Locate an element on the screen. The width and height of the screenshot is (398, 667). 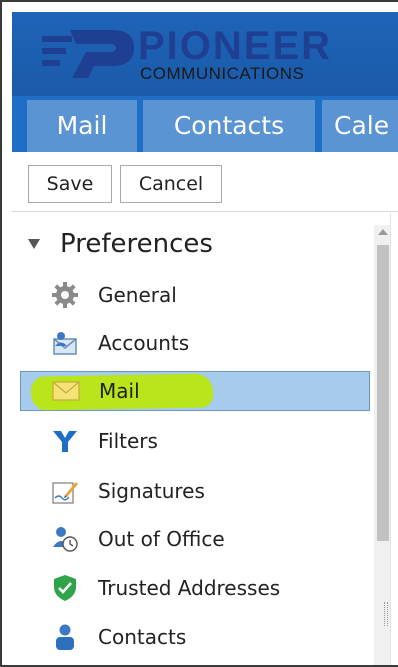
pioneer-logo: PIONEER COMMUNICATIONS is located at coordinates (207, 56).